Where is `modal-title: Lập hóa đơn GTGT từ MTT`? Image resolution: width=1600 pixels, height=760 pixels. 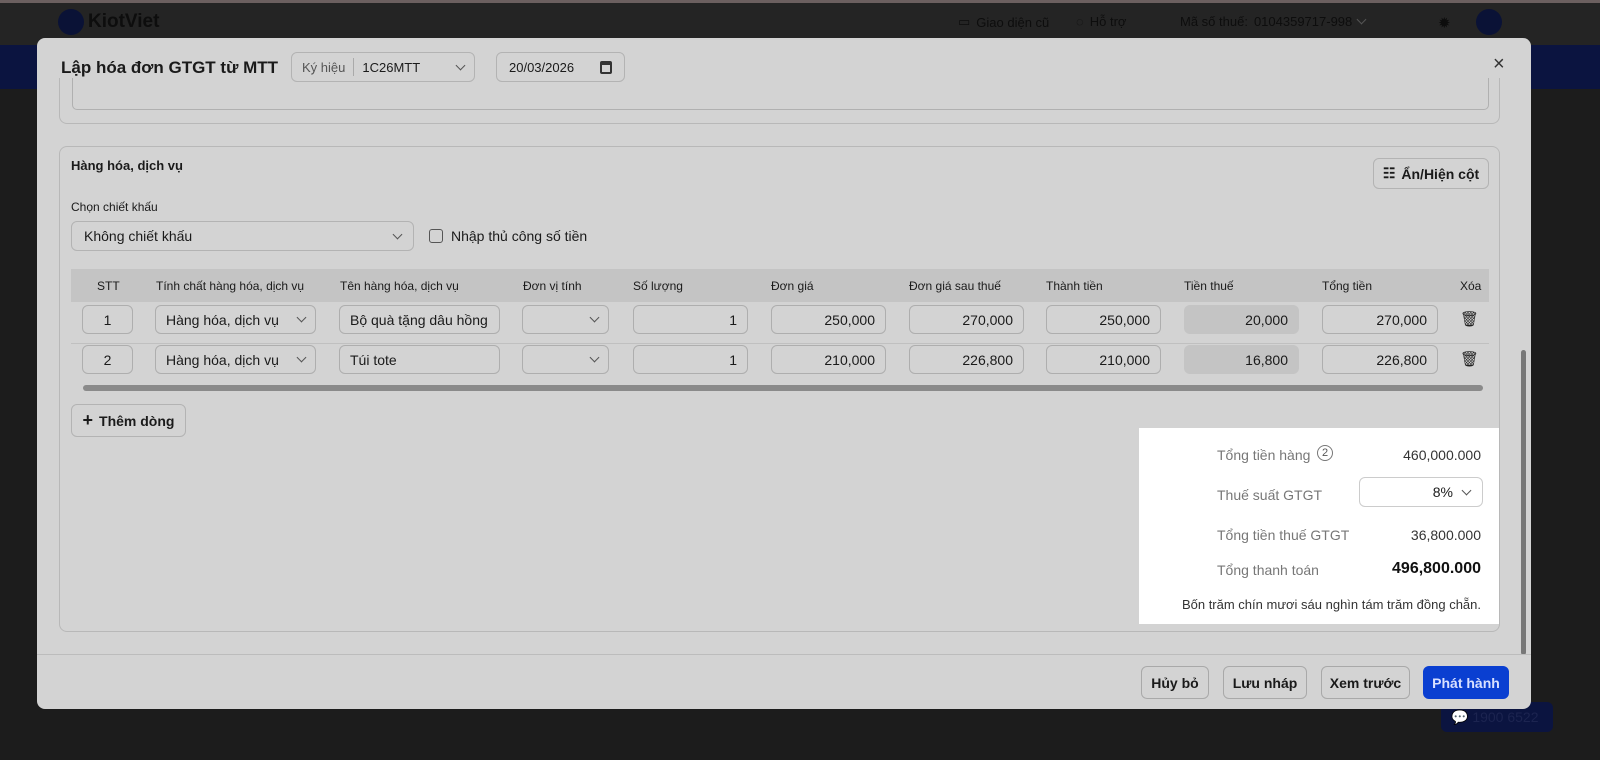
modal-title: Lập hóa đơn GTGT từ MTT is located at coordinates (170, 67).